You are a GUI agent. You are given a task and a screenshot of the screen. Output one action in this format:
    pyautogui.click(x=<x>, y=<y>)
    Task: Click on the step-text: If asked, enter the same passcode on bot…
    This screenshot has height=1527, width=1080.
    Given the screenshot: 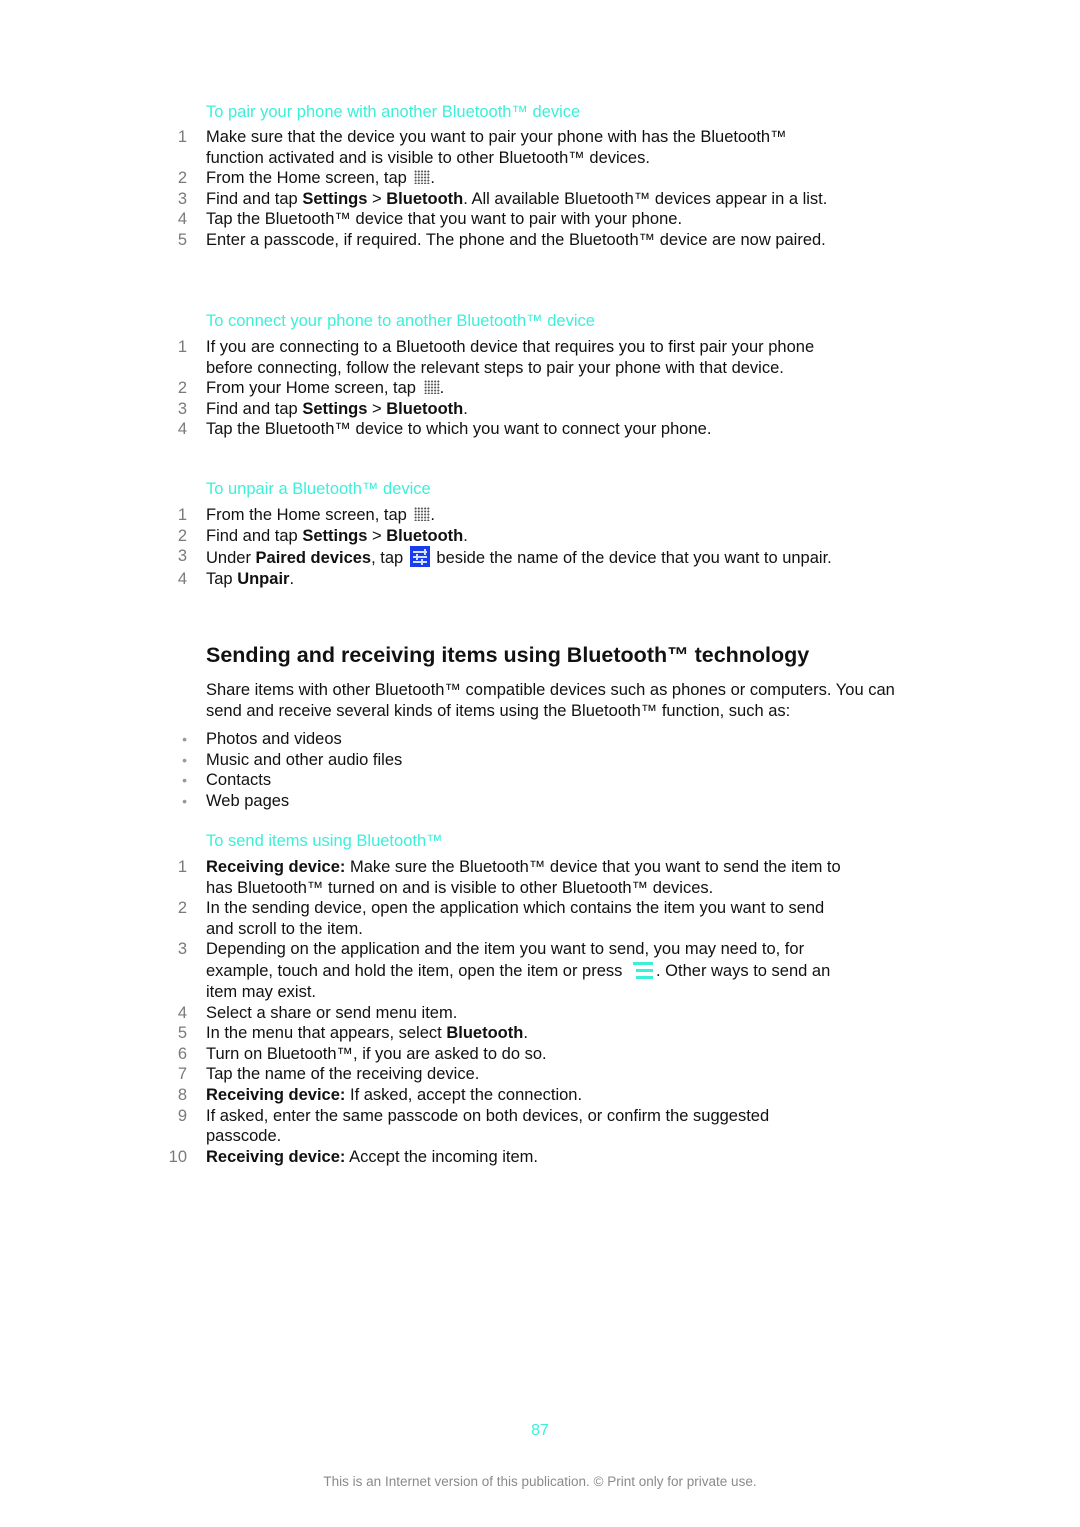 What is the action you would take?
    pyautogui.click(x=526, y=1126)
    